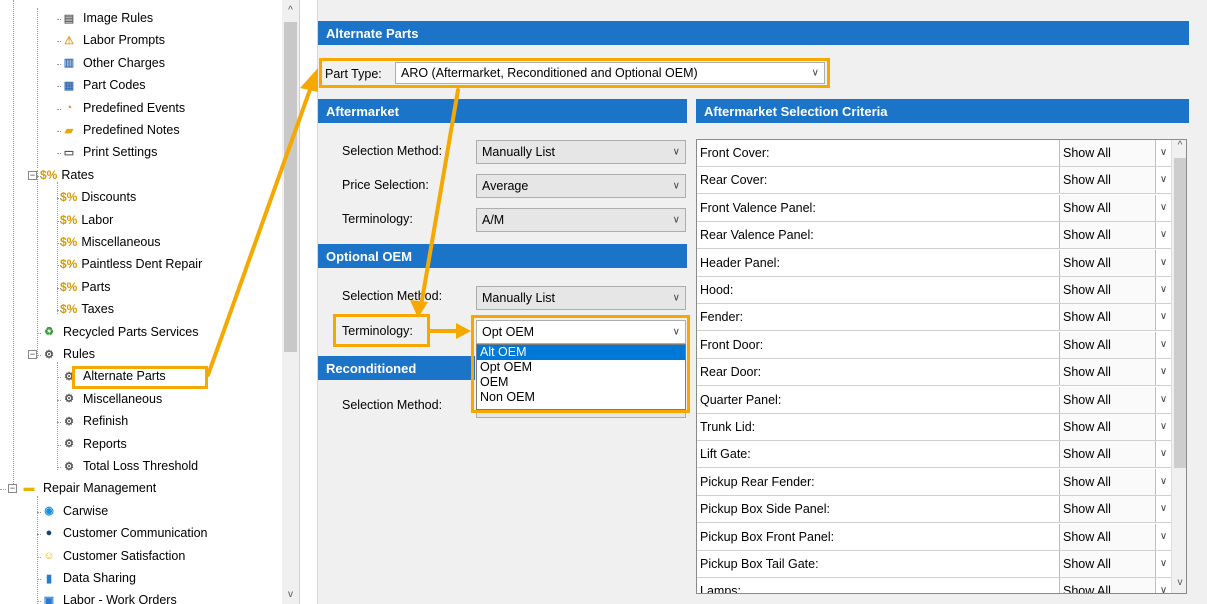 This screenshot has height=604, width=1207. What do you see at coordinates (74, 511) in the screenshot?
I see `tree-item: ◉ Carwise` at bounding box center [74, 511].